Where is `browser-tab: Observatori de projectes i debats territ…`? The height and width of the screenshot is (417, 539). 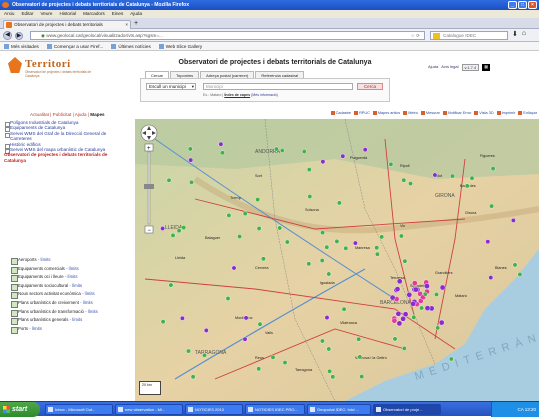
browser-tab: Observatori de projectes i debats territ… is located at coordinates (67, 24).